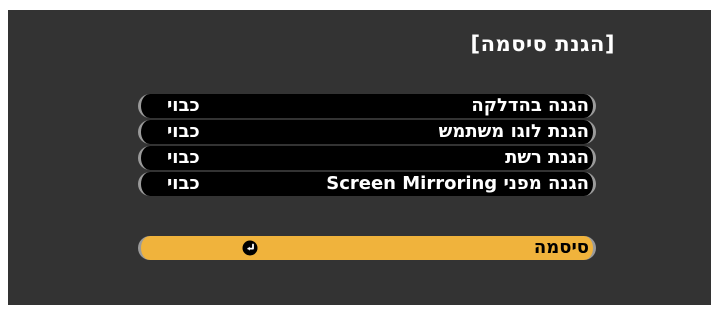  I want to click on menu-item-network-protection: הגנת רשת כבוי, so click(367, 158).